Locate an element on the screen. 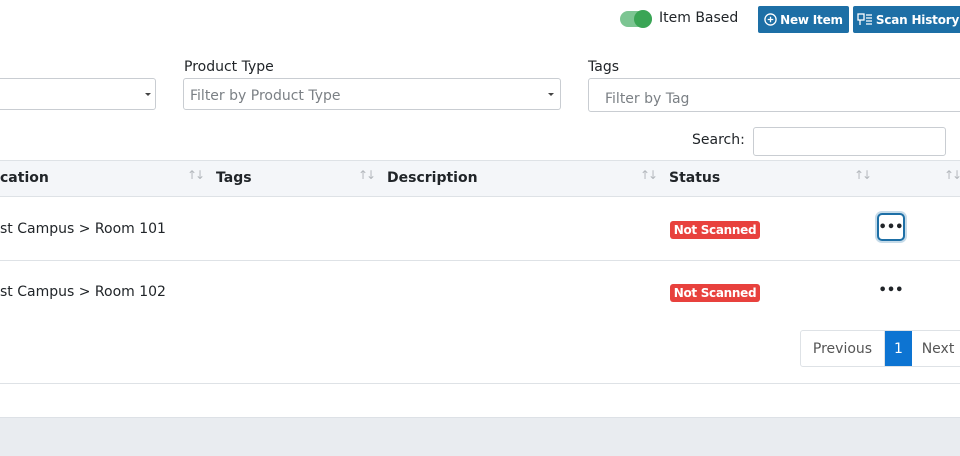 The height and width of the screenshot is (456, 960). scan-list-icon is located at coordinates (865, 19).